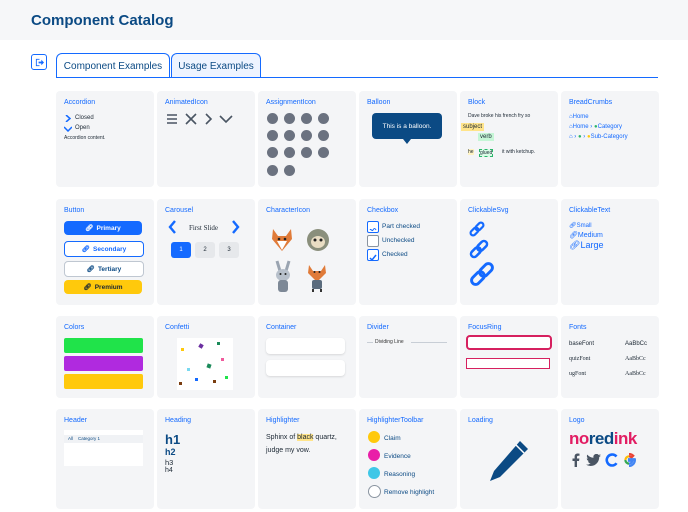  Describe the element at coordinates (68, 129) in the screenshot. I see `chevron-down-icon` at that location.